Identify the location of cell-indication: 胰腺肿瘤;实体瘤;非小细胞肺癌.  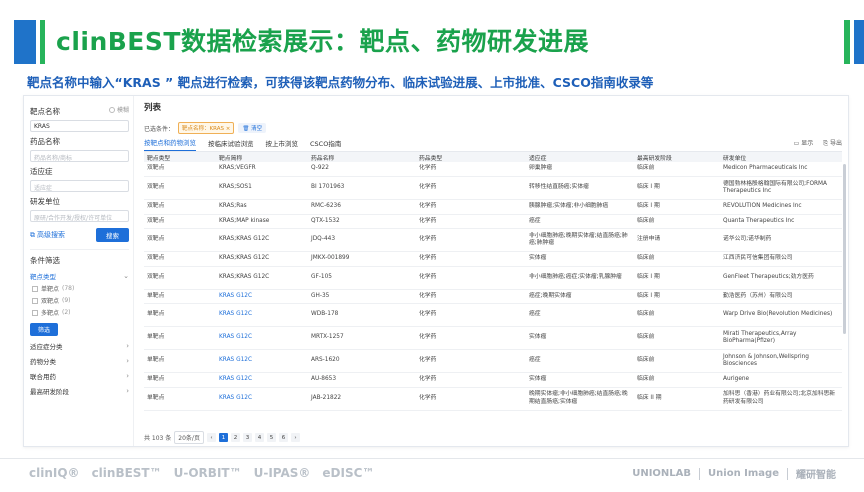
(580, 207).